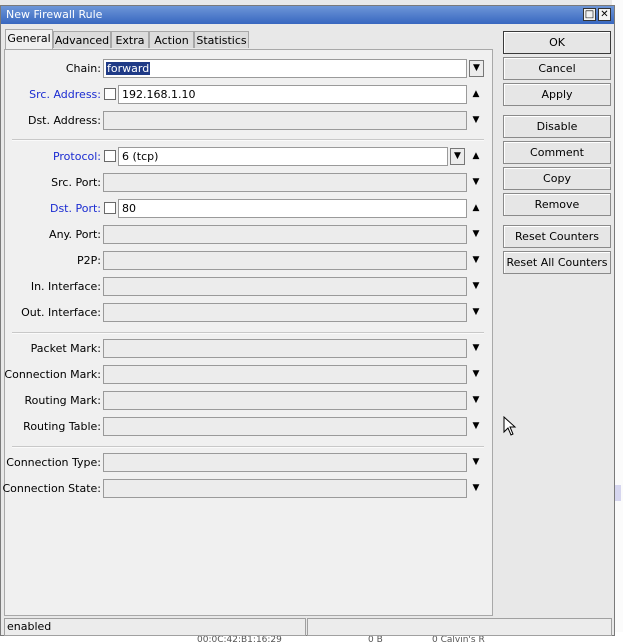 The width and height of the screenshot is (623, 643). What do you see at coordinates (155, 627) in the screenshot?
I see `status-text: enabled` at bounding box center [155, 627].